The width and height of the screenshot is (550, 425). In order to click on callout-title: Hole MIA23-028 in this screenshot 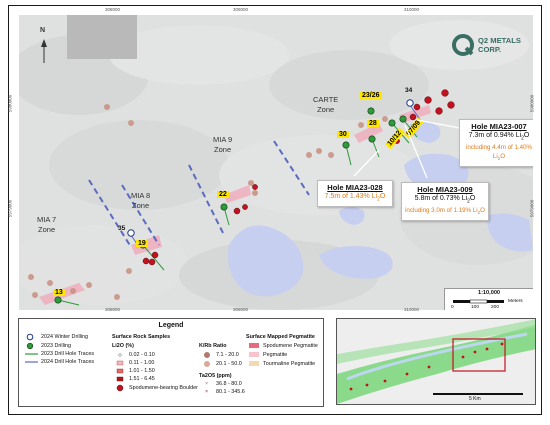, I will do `click(355, 187)`.